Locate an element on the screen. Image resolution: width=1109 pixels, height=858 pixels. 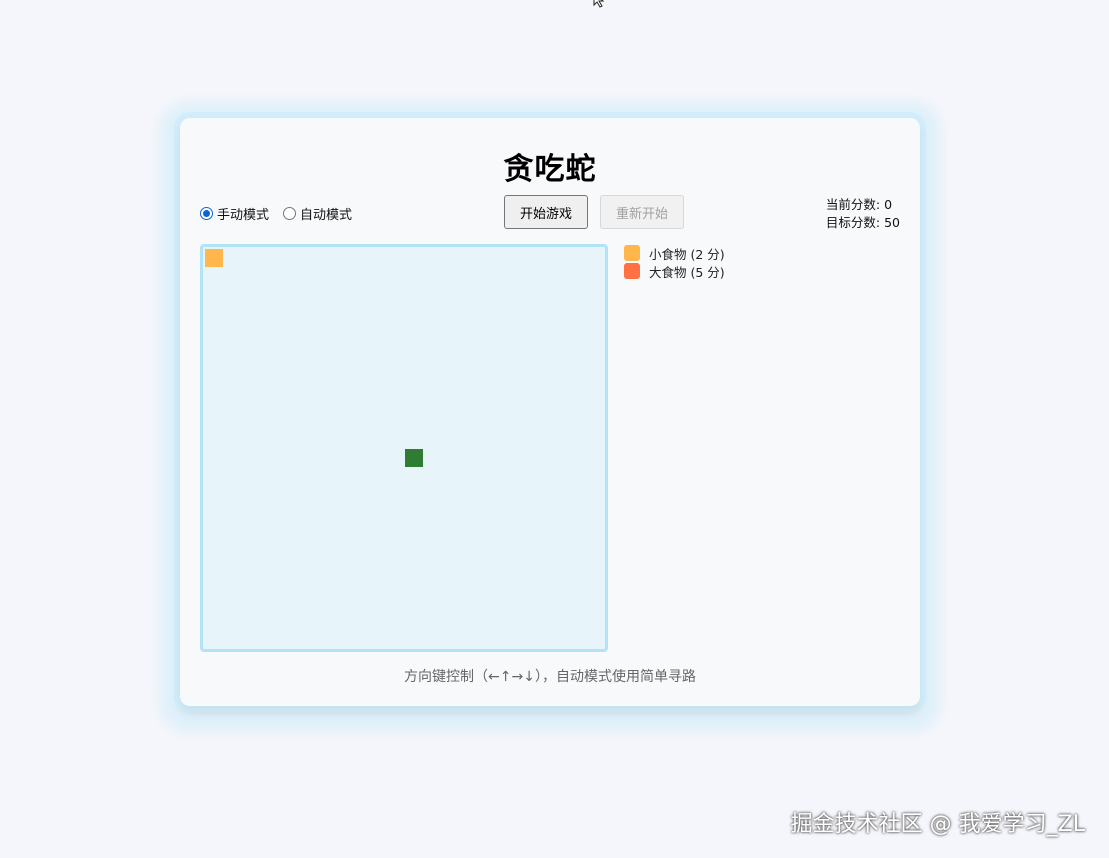
current-score: 当前分数: 0 is located at coordinates (859, 204).